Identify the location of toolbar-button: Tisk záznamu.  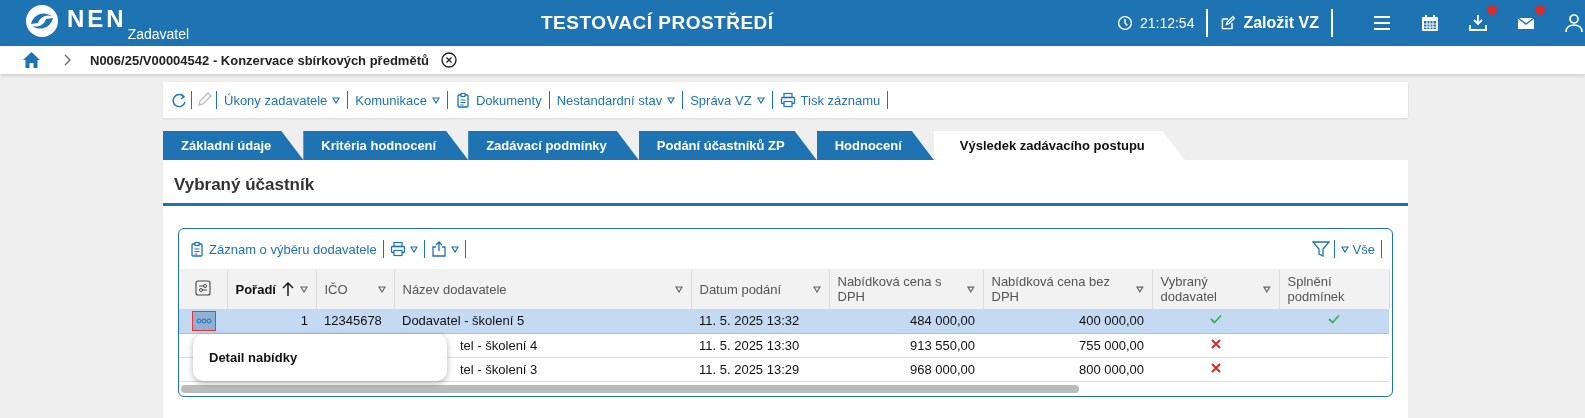
(830, 100).